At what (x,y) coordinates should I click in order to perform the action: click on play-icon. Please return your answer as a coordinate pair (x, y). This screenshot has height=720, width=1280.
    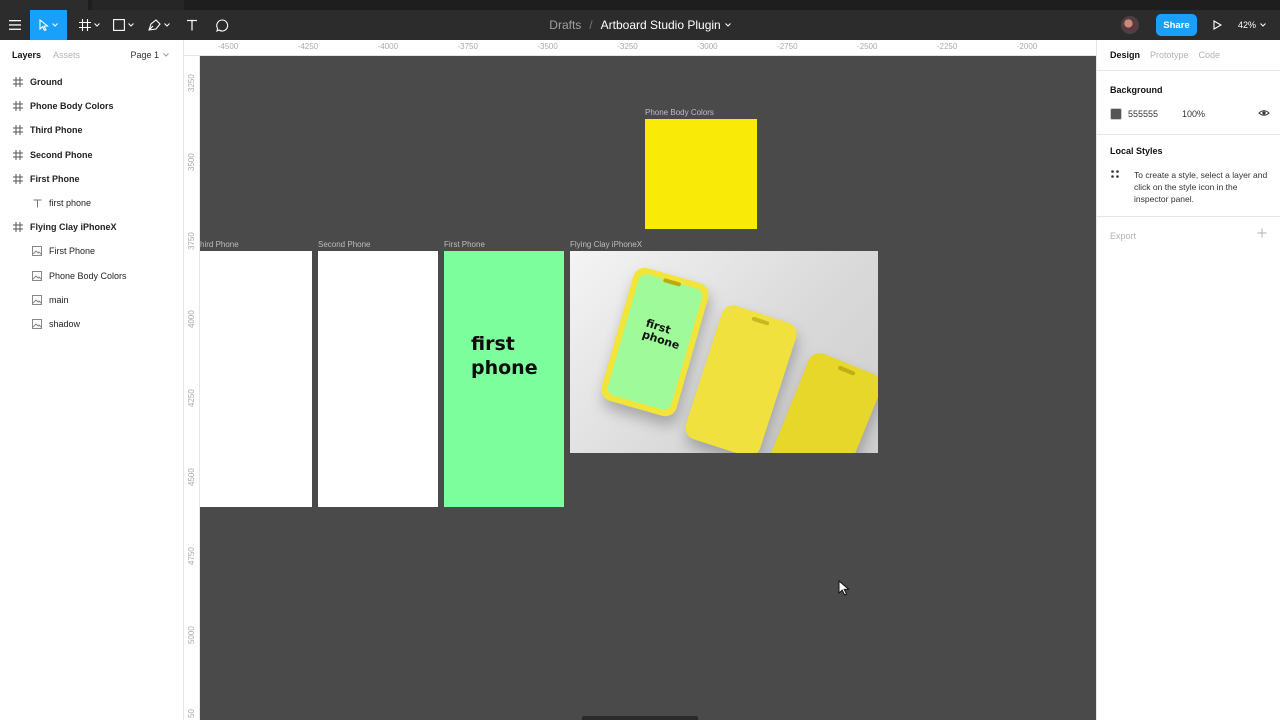
    Looking at the image, I should click on (1217, 25).